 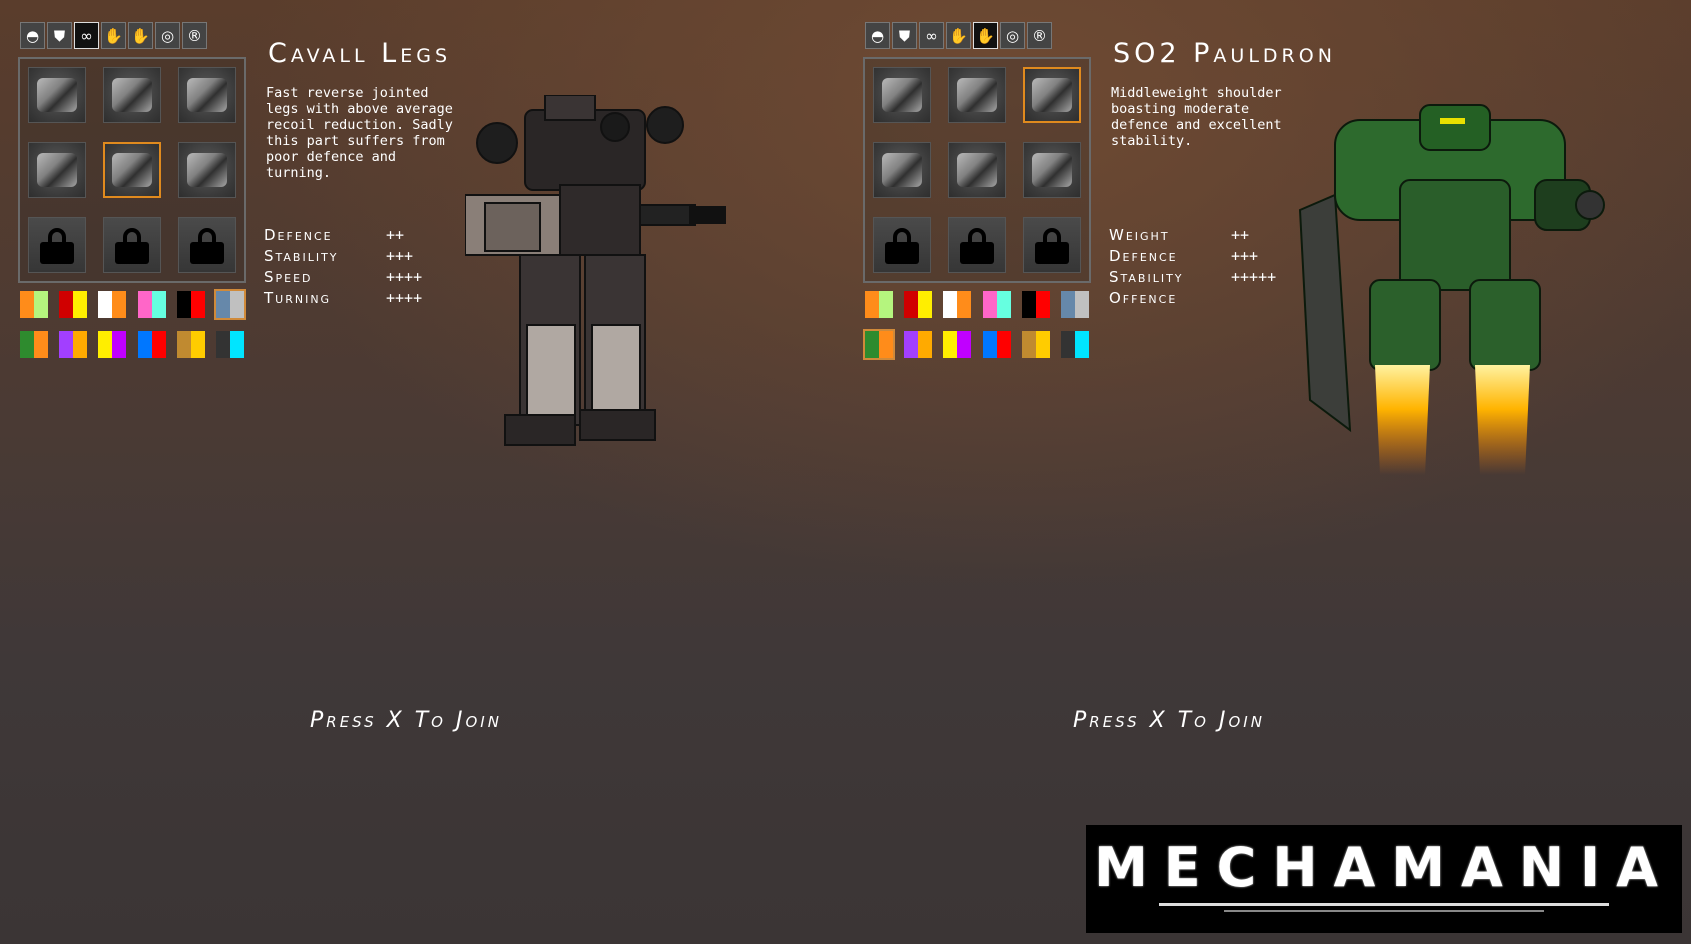 I want to click on logo-text: MECHAMANIA, so click(x=1384, y=867).